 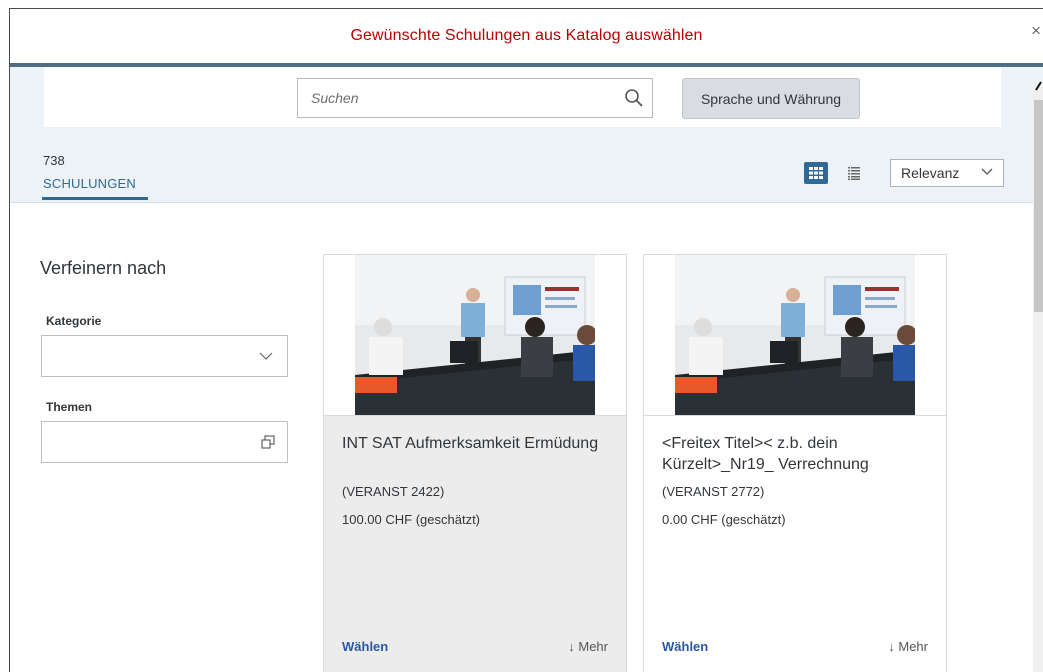 I want to click on results-count: 738, so click(x=54, y=160).